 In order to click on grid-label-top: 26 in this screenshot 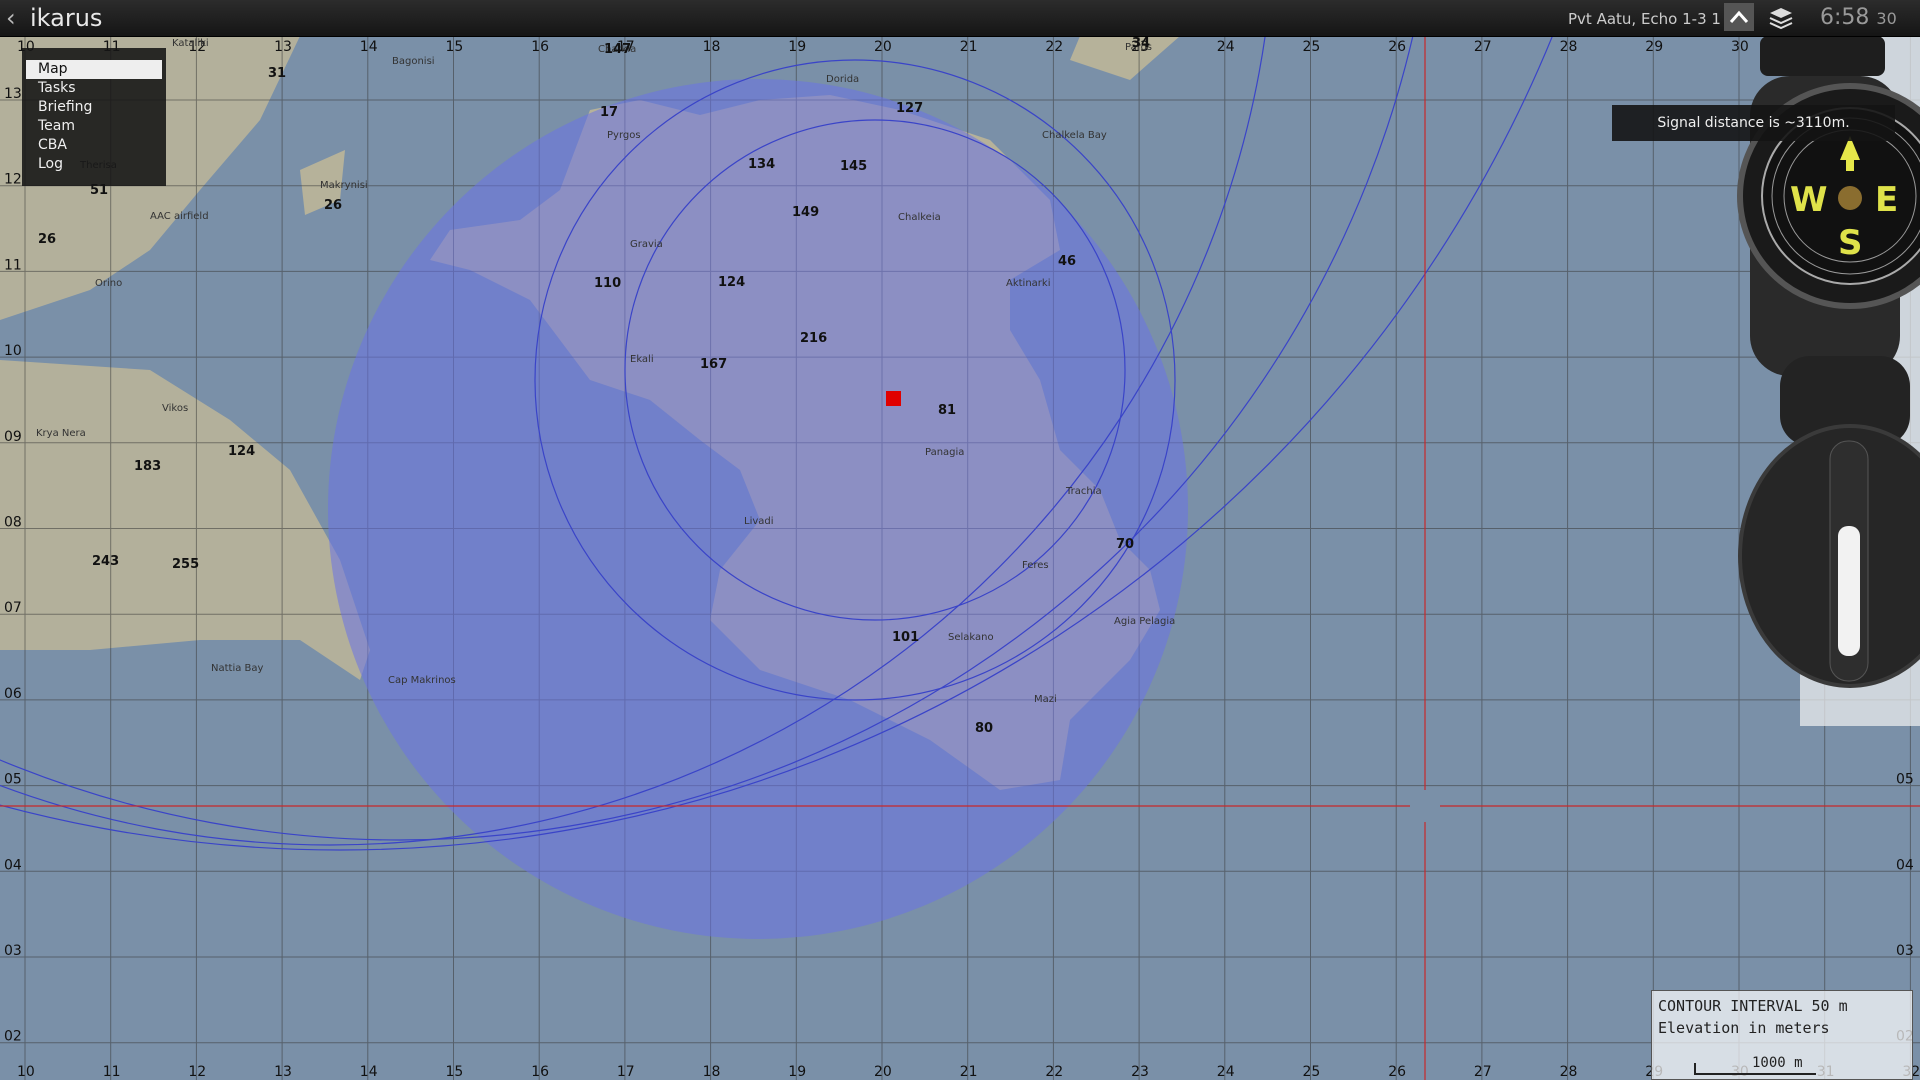, I will do `click(1397, 47)`.